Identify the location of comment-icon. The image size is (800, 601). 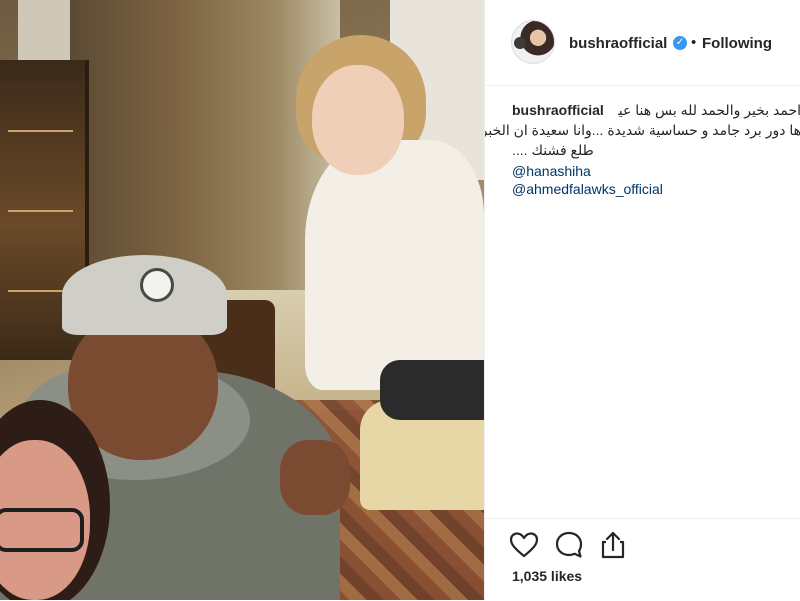
(569, 545).